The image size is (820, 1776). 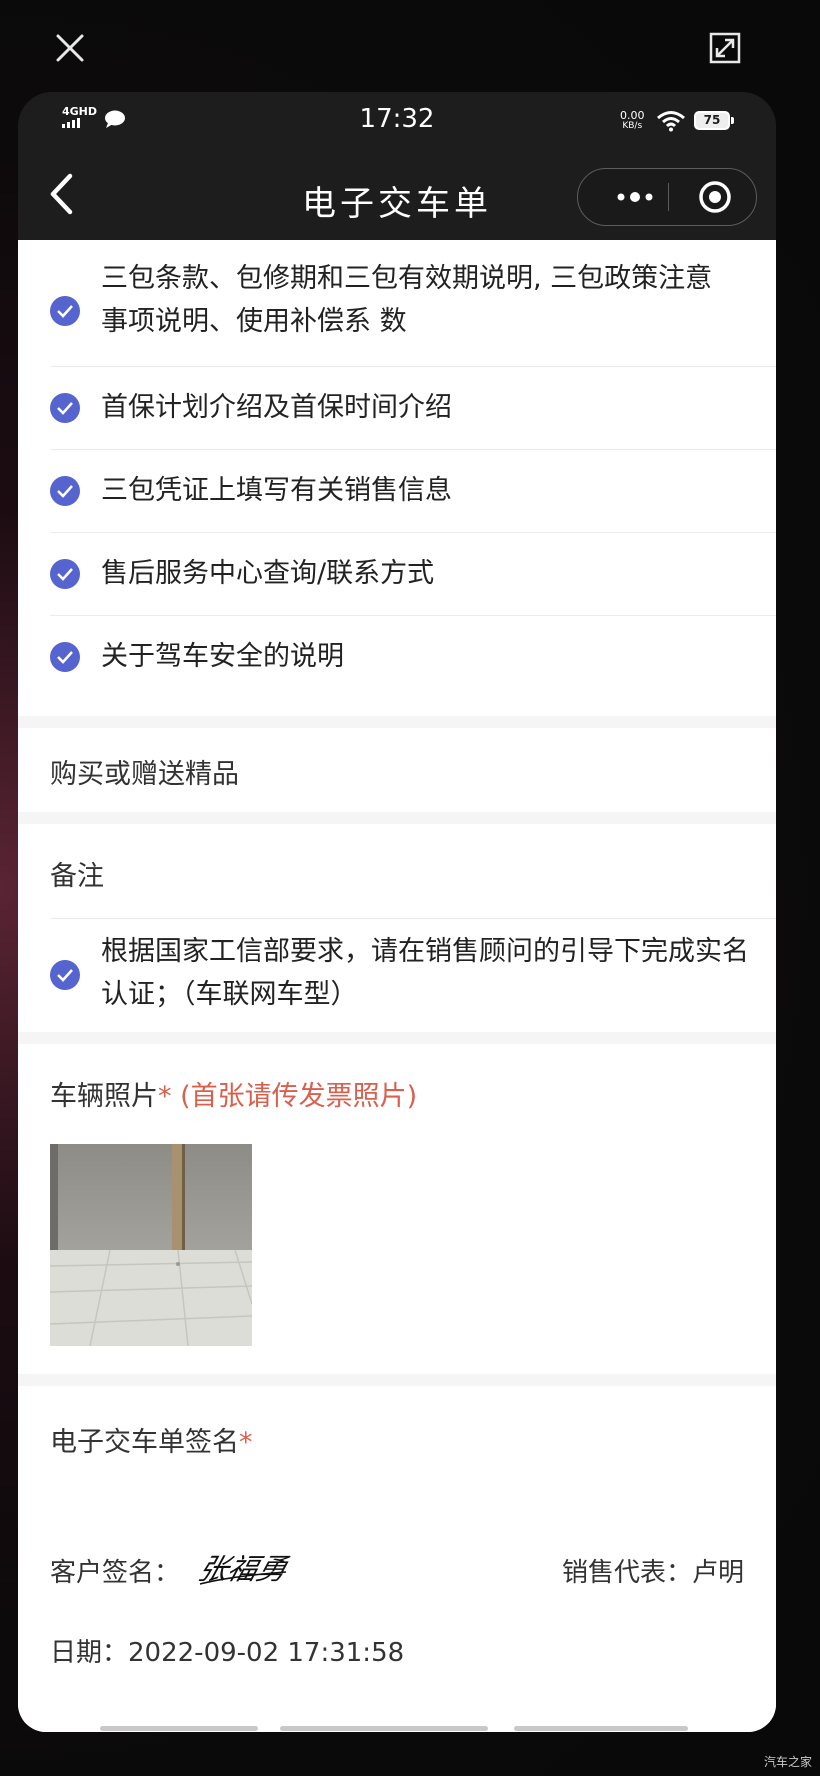 I want to click on watermark: 汽车之家, so click(x=787, y=1762).